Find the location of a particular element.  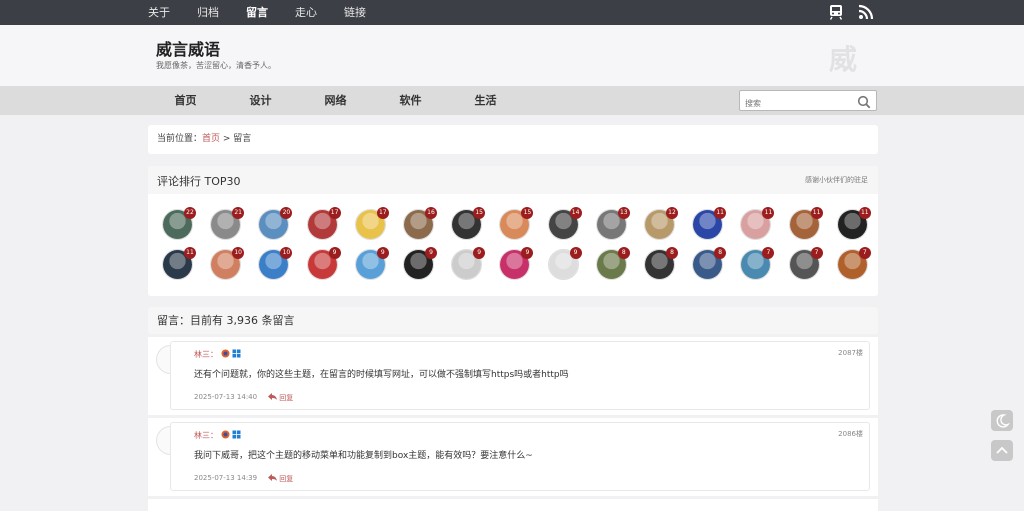

top-icons is located at coordinates (851, 12).